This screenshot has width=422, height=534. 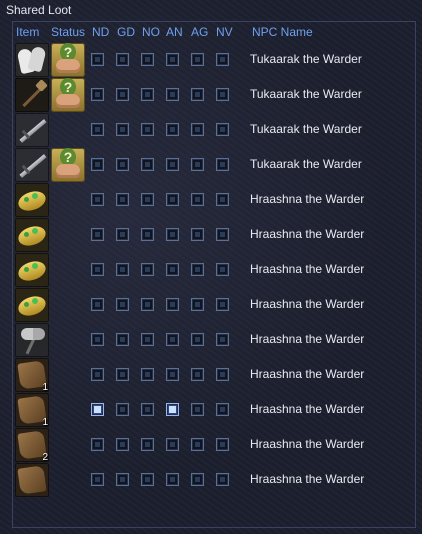 I want to click on header-npc-name: NPC Name, so click(x=282, y=32).